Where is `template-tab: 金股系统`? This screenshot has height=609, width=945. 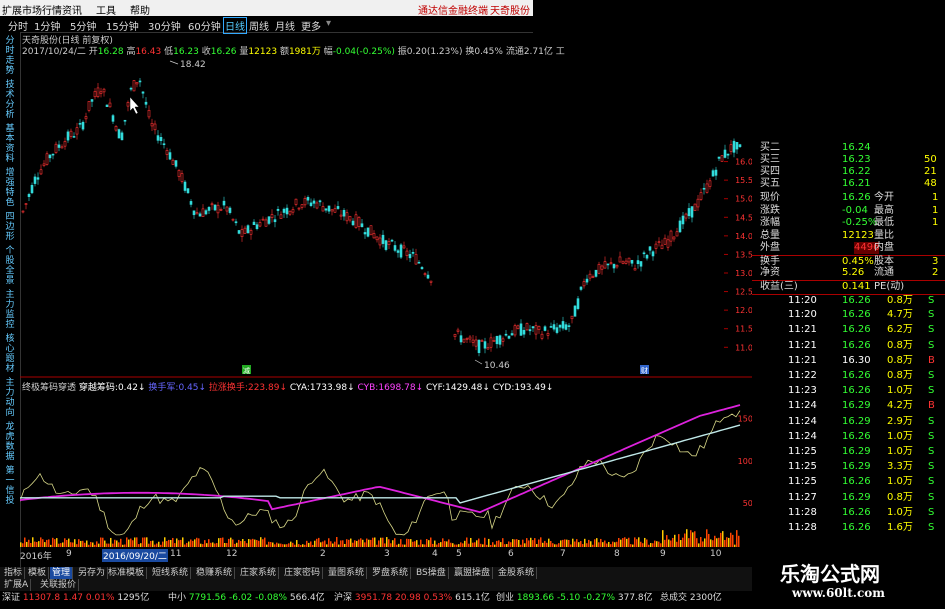 template-tab: 金股系统 is located at coordinates (517, 573).